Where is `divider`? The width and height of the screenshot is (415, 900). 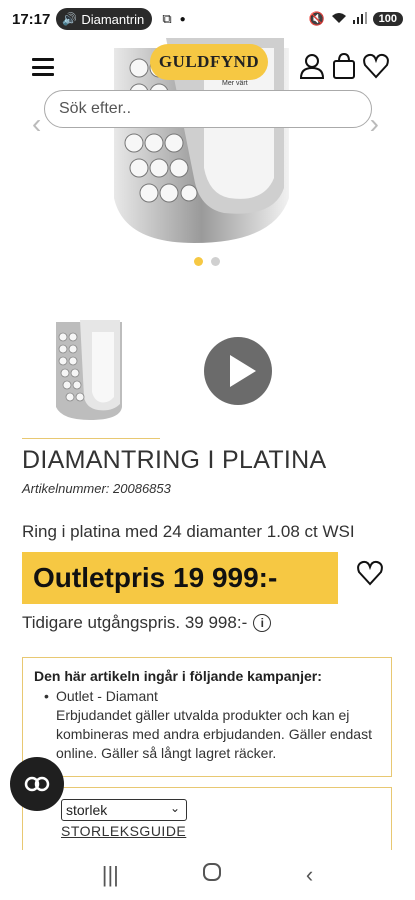
divider is located at coordinates (91, 438).